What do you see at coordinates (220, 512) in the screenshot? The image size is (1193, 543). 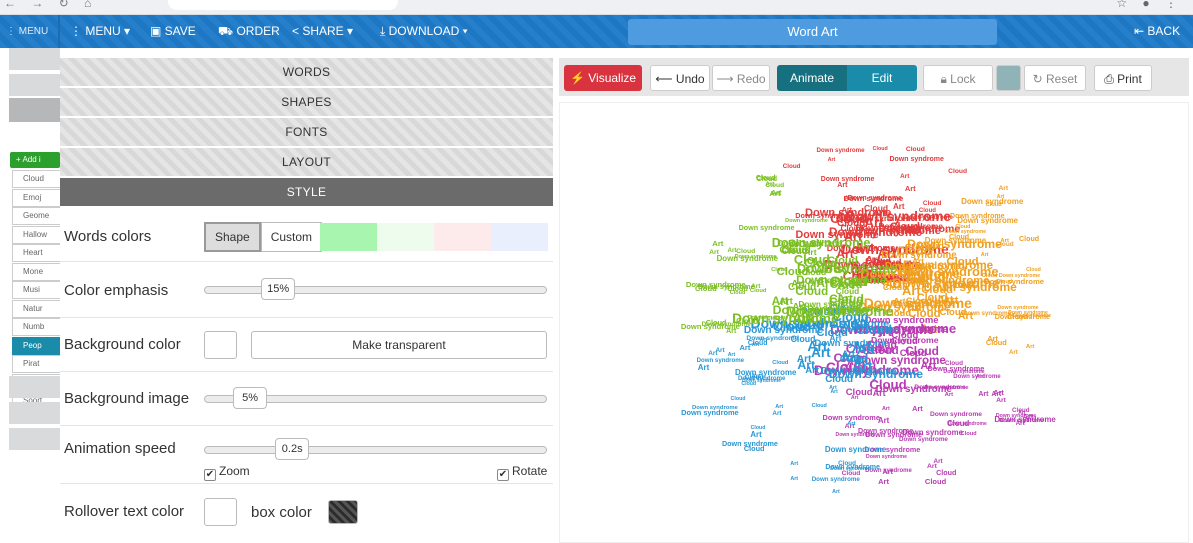 I see `rollover-text-color-picker` at bounding box center [220, 512].